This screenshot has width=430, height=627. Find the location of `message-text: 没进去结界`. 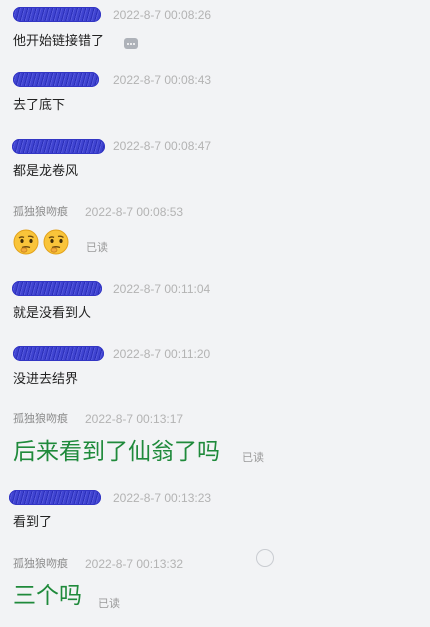

message-text: 没进去结界 is located at coordinates (45, 380).